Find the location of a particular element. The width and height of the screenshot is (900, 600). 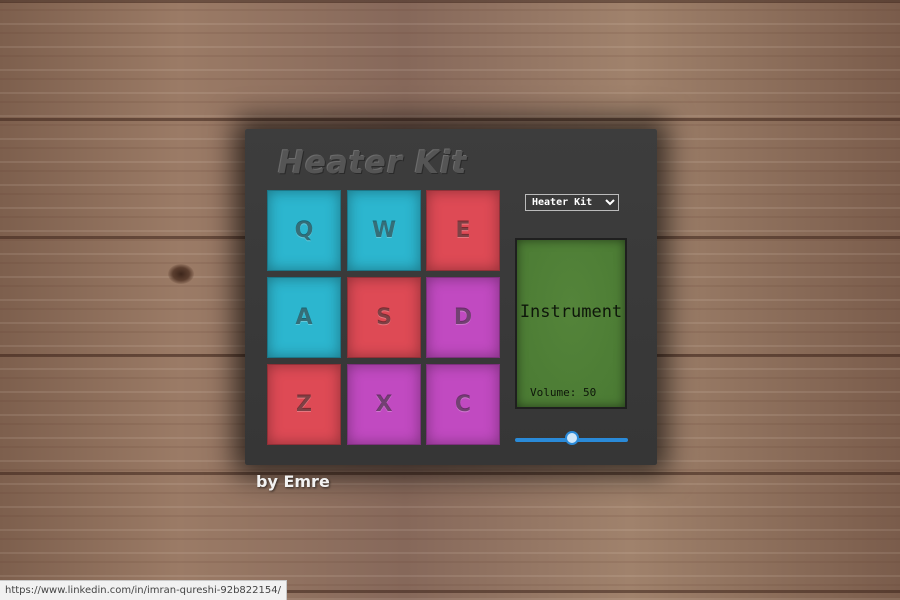

drum-pad-z: Z is located at coordinates (304, 404).